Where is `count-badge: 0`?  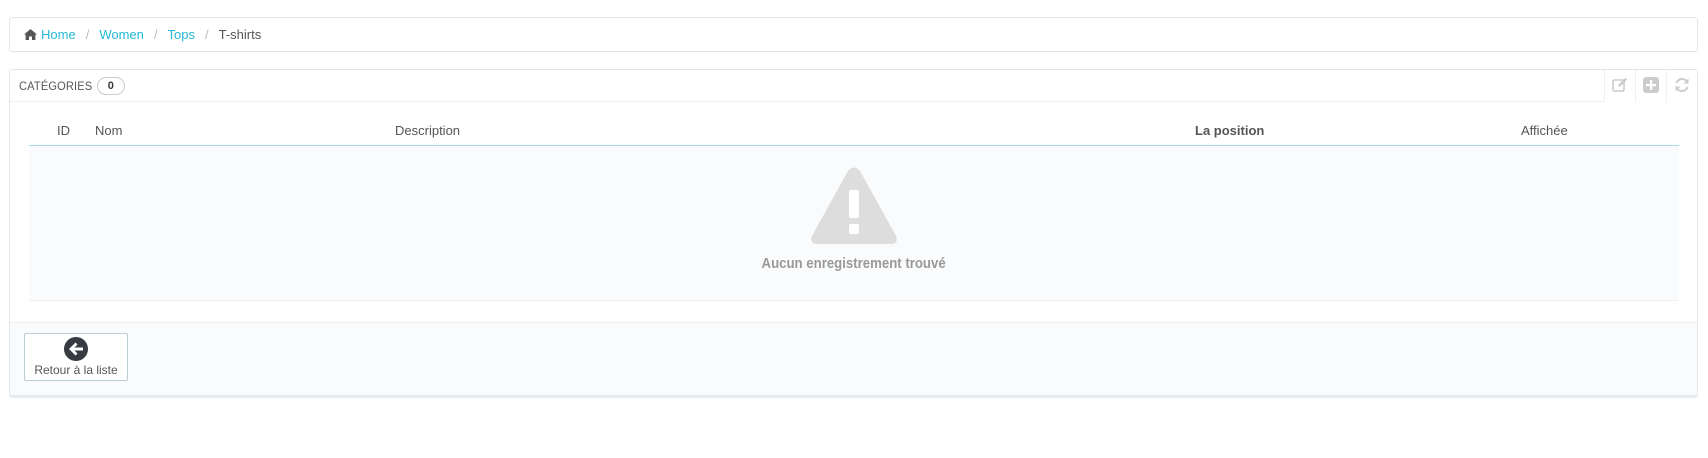
count-badge: 0 is located at coordinates (110, 85).